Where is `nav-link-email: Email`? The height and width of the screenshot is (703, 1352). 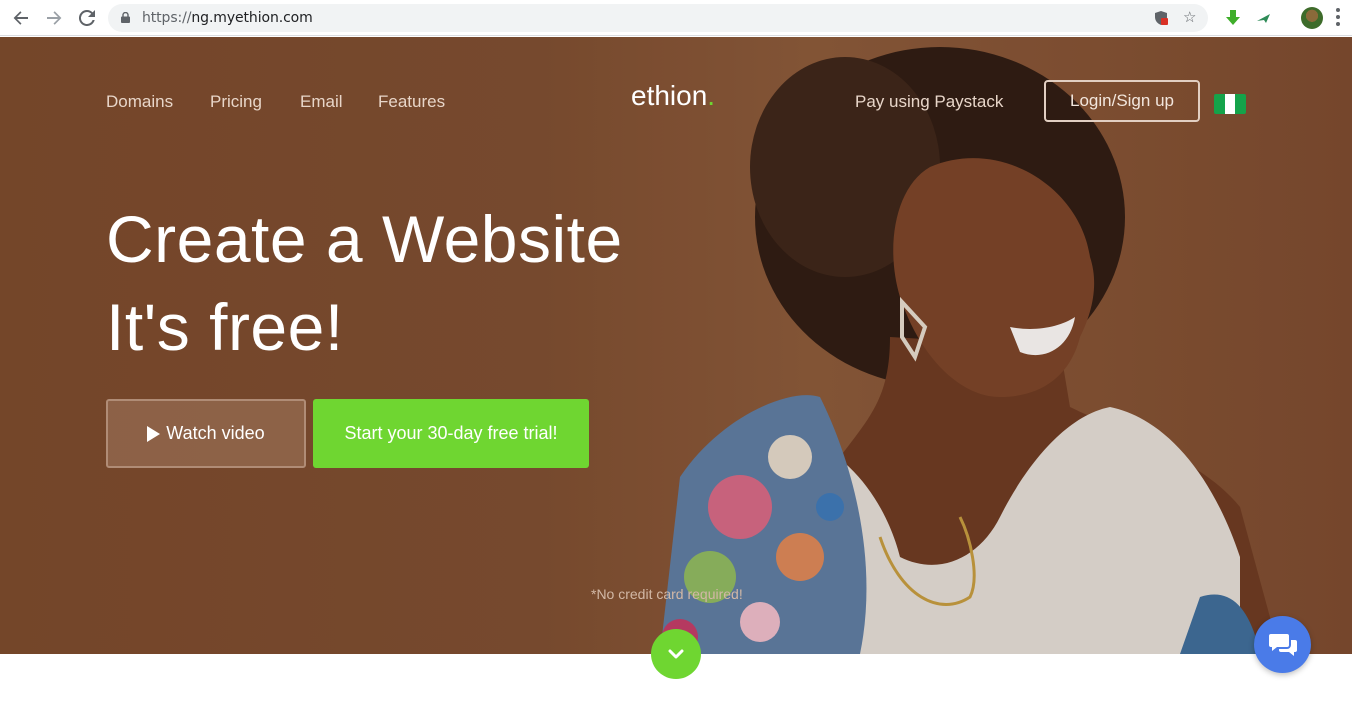 nav-link-email: Email is located at coordinates (321, 102).